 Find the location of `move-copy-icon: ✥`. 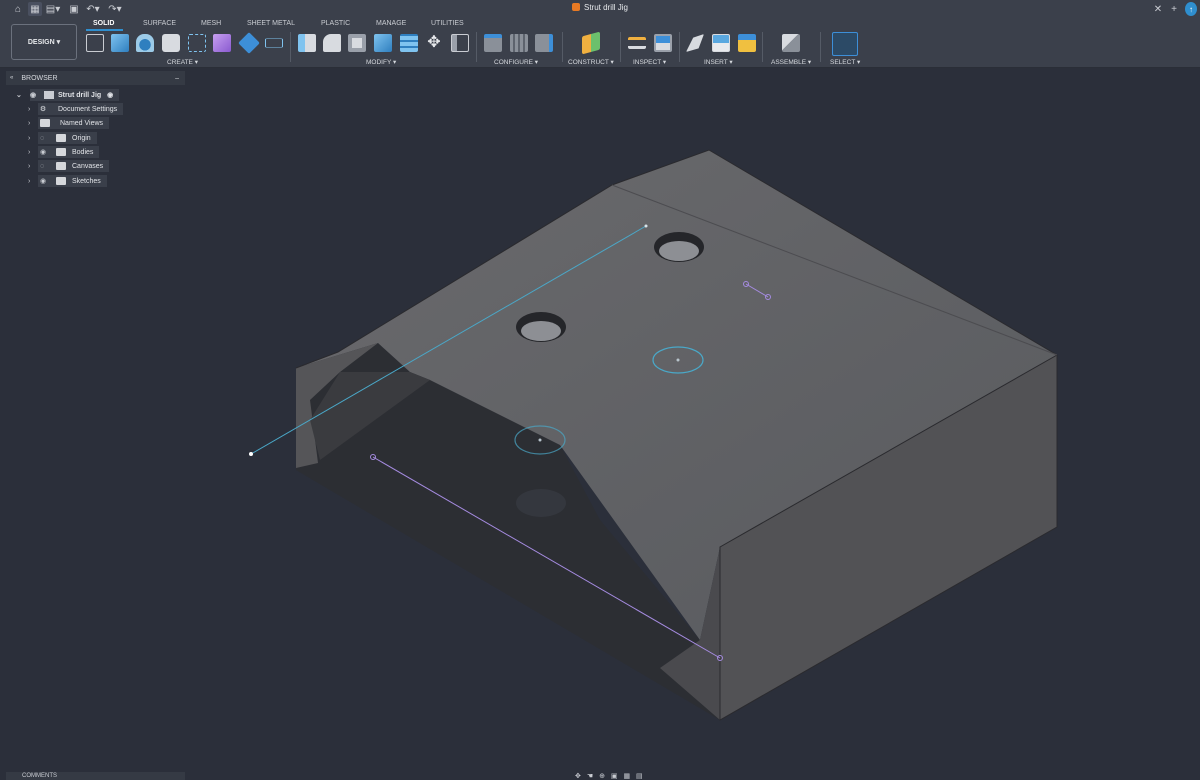

move-copy-icon: ✥ is located at coordinates (434, 43).